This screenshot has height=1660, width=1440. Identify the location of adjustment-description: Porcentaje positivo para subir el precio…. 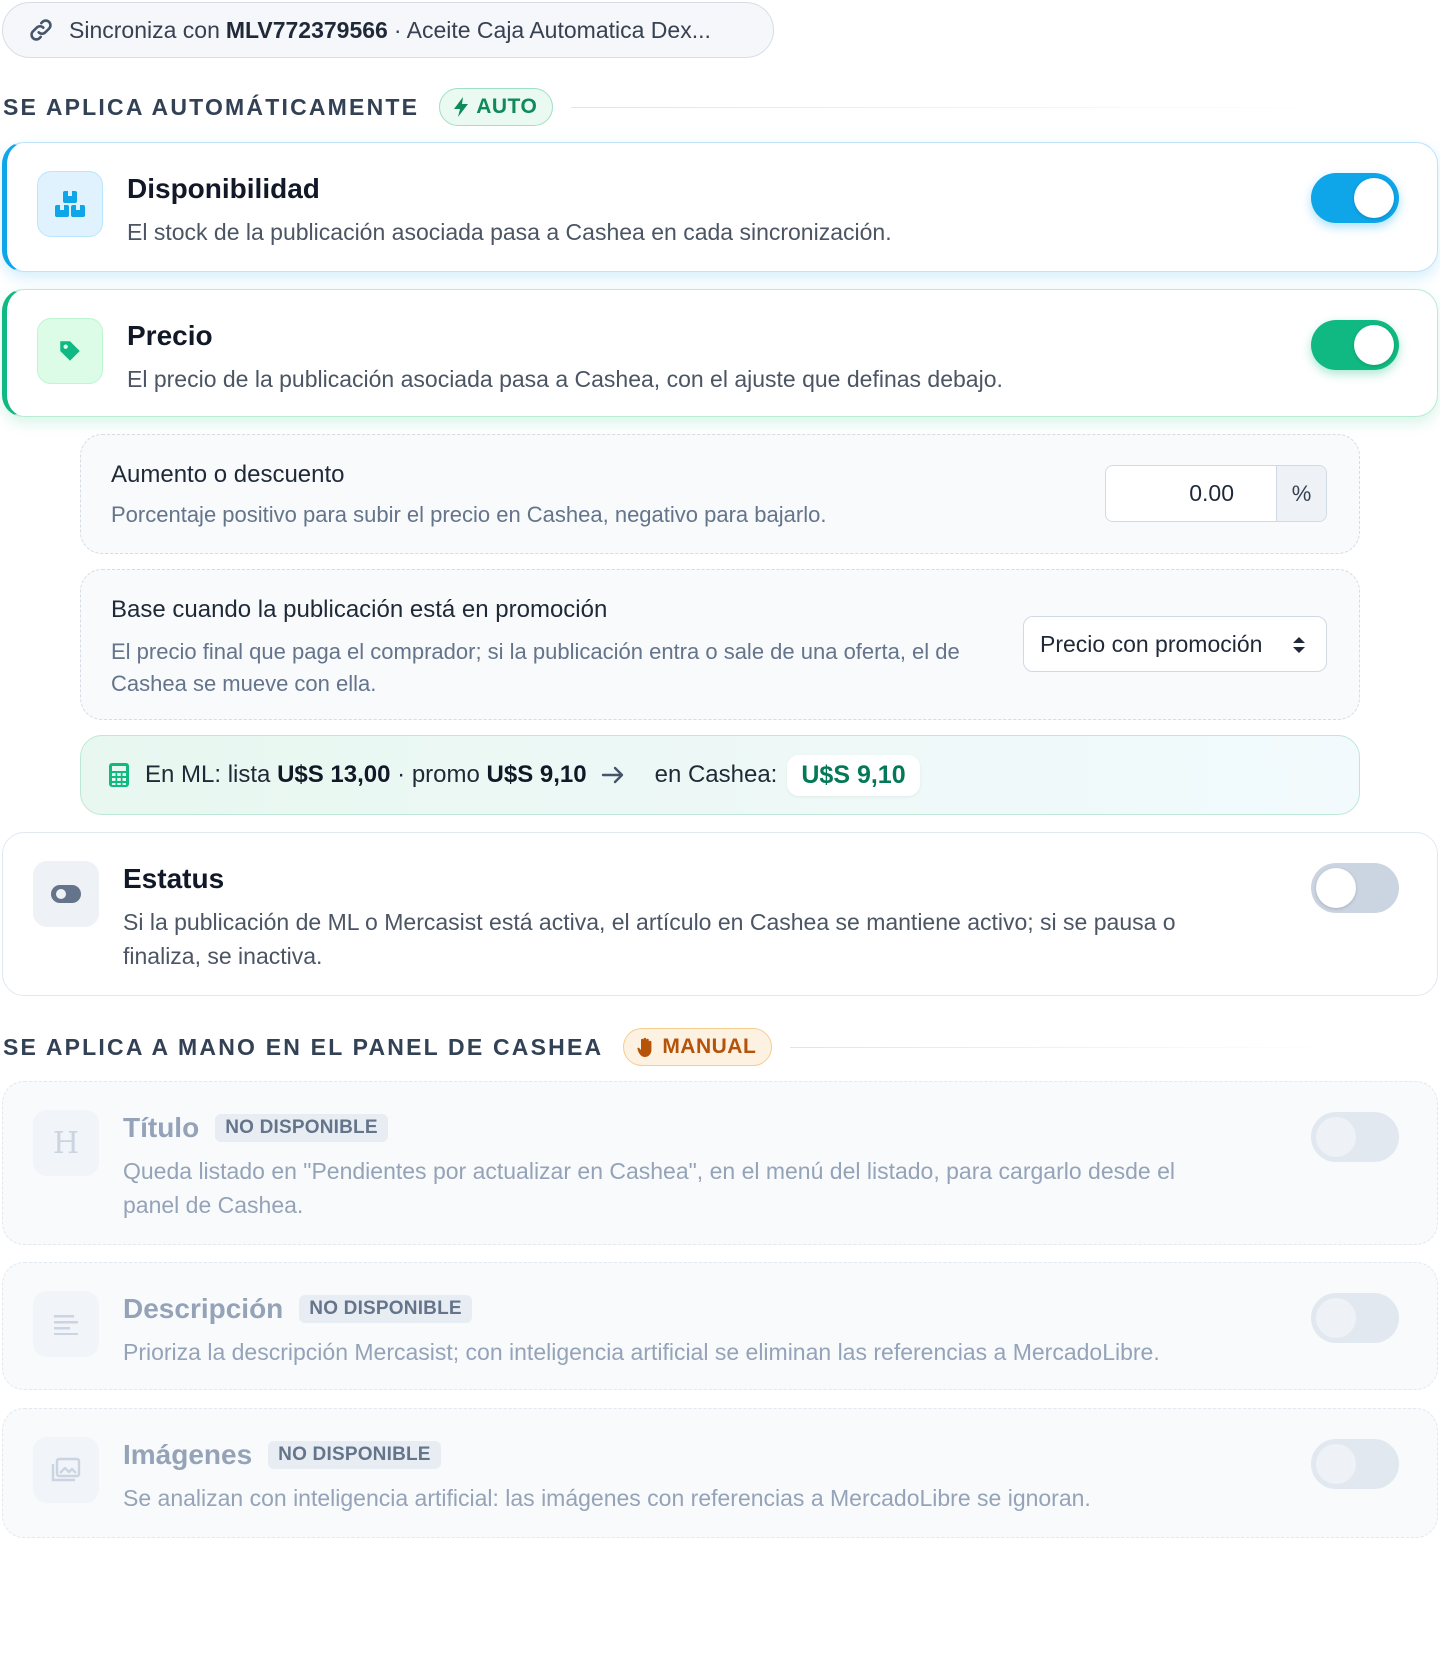
(469, 514).